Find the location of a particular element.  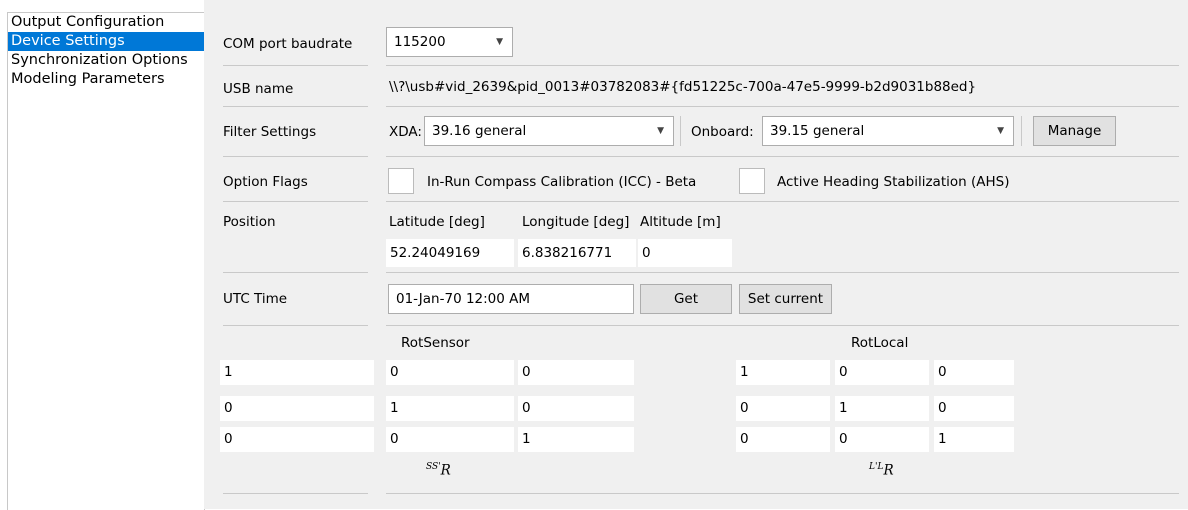

longitude-input: 6.838216771 is located at coordinates (577, 253).